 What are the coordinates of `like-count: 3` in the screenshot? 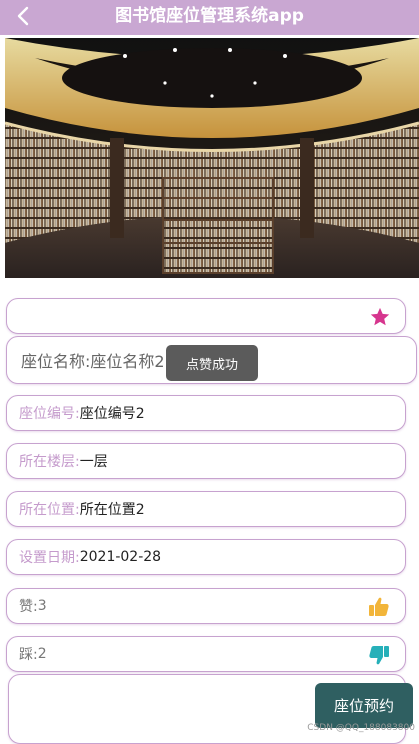 It's located at (42, 606).